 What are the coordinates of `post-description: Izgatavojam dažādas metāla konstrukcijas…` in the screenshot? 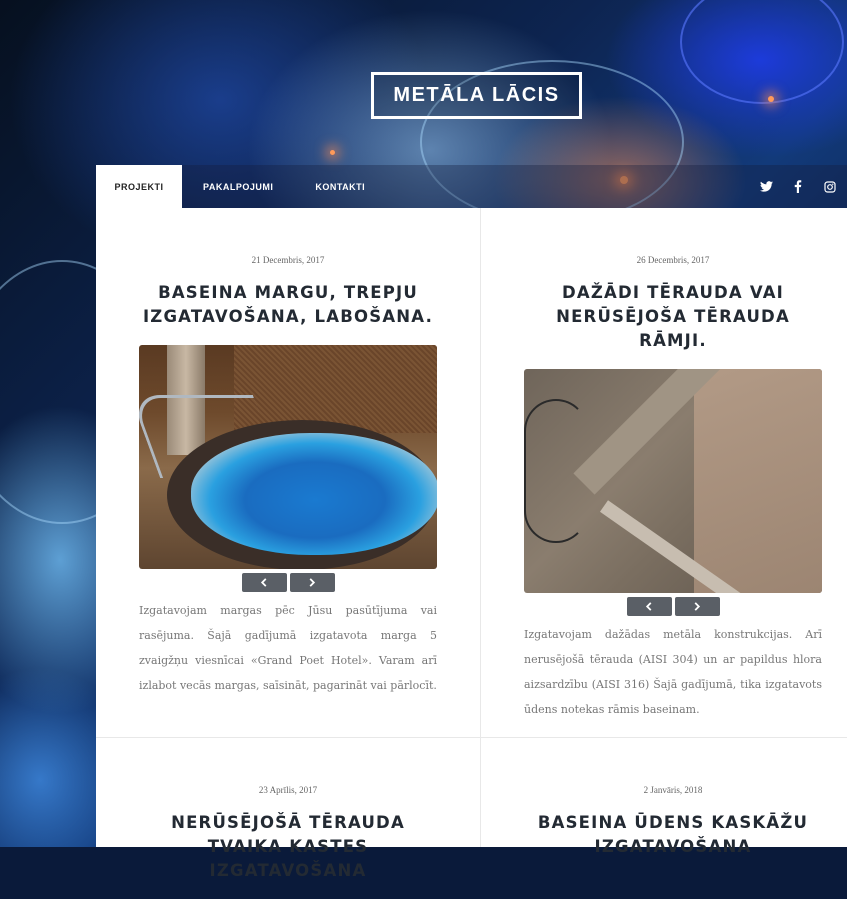 It's located at (673, 672).